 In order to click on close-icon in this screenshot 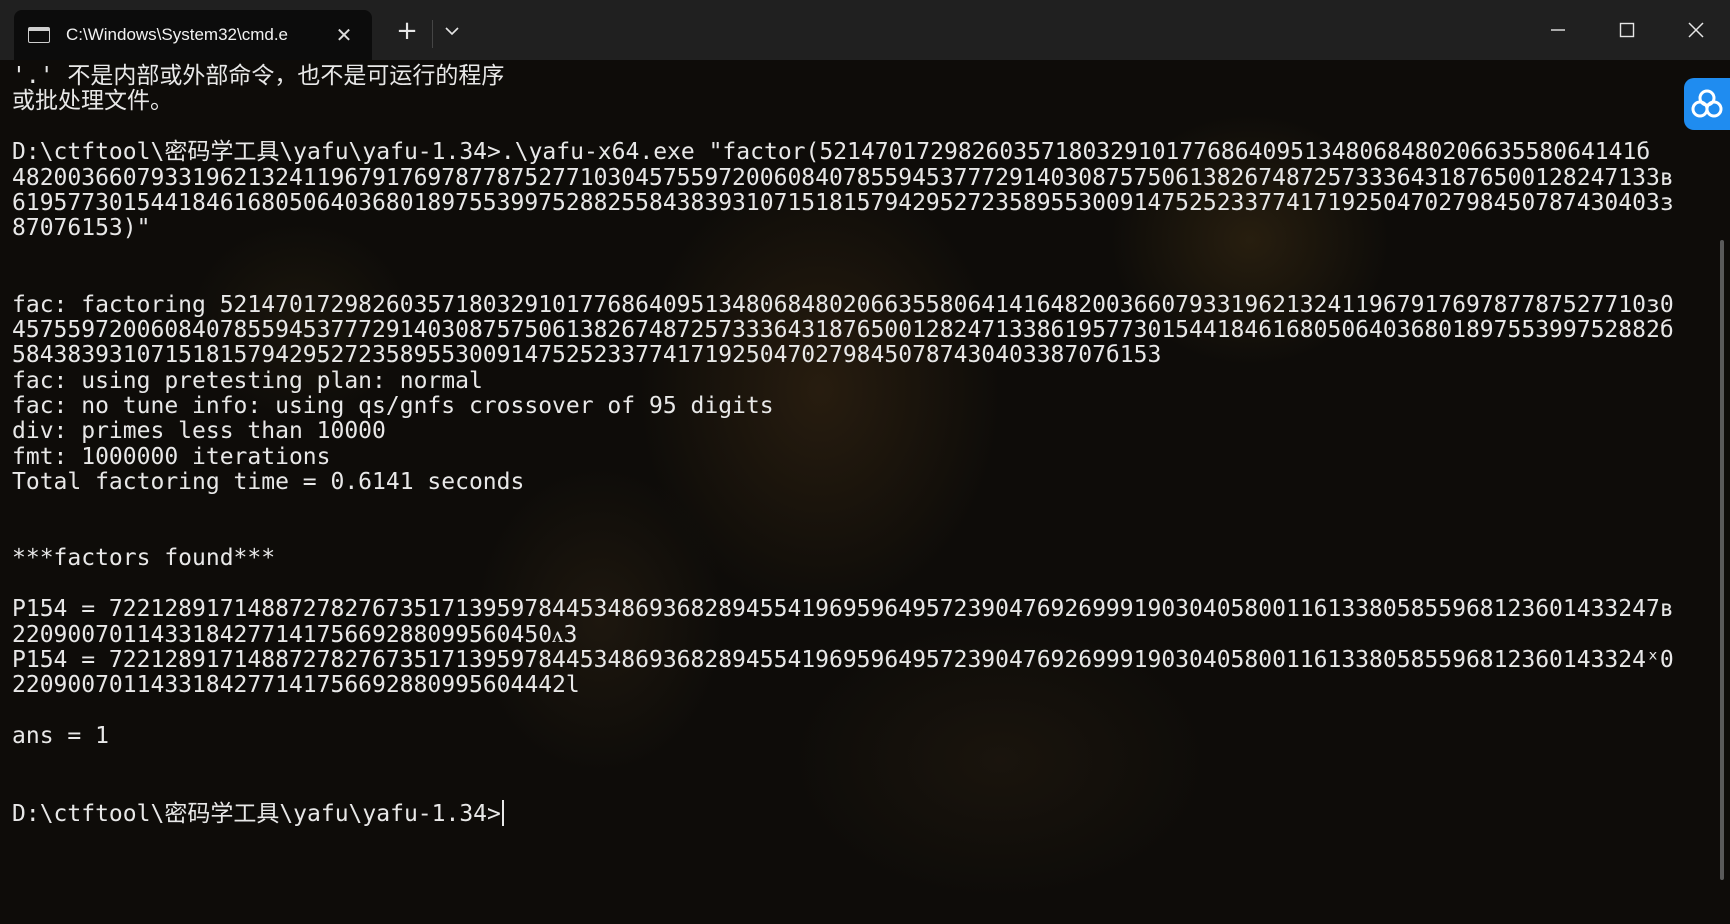, I will do `click(1696, 30)`.